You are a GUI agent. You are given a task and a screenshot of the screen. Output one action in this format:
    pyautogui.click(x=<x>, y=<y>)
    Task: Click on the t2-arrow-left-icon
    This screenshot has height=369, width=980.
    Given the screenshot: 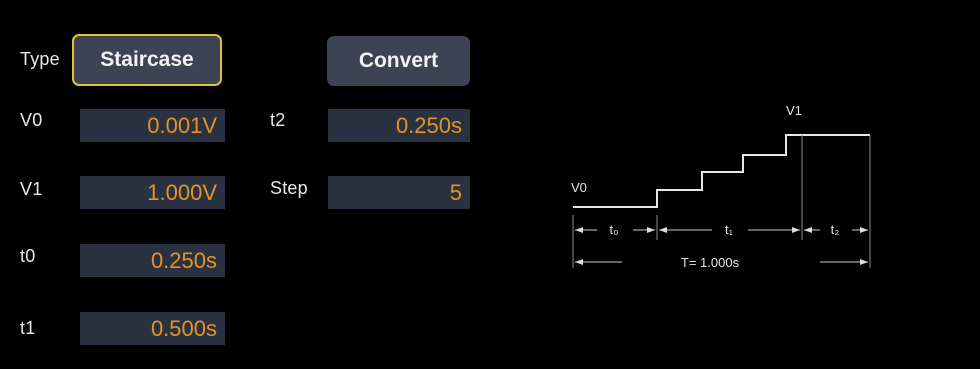 What is the action you would take?
    pyautogui.click(x=808, y=230)
    